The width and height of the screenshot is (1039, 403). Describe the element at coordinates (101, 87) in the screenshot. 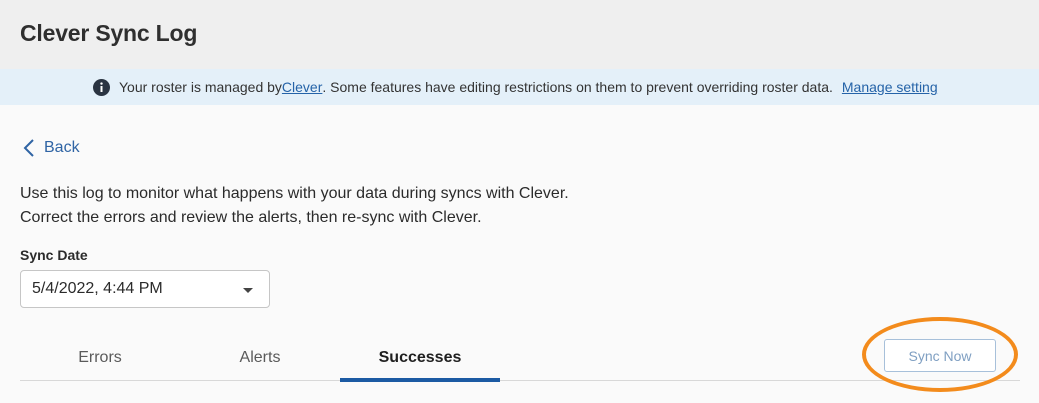

I see `info-icon` at that location.